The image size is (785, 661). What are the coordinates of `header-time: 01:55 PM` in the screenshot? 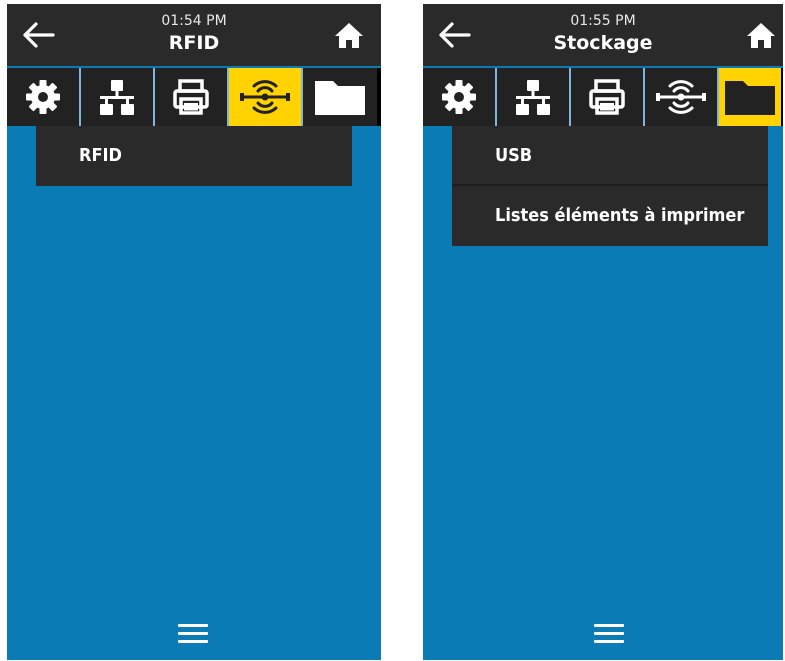 It's located at (603, 21).